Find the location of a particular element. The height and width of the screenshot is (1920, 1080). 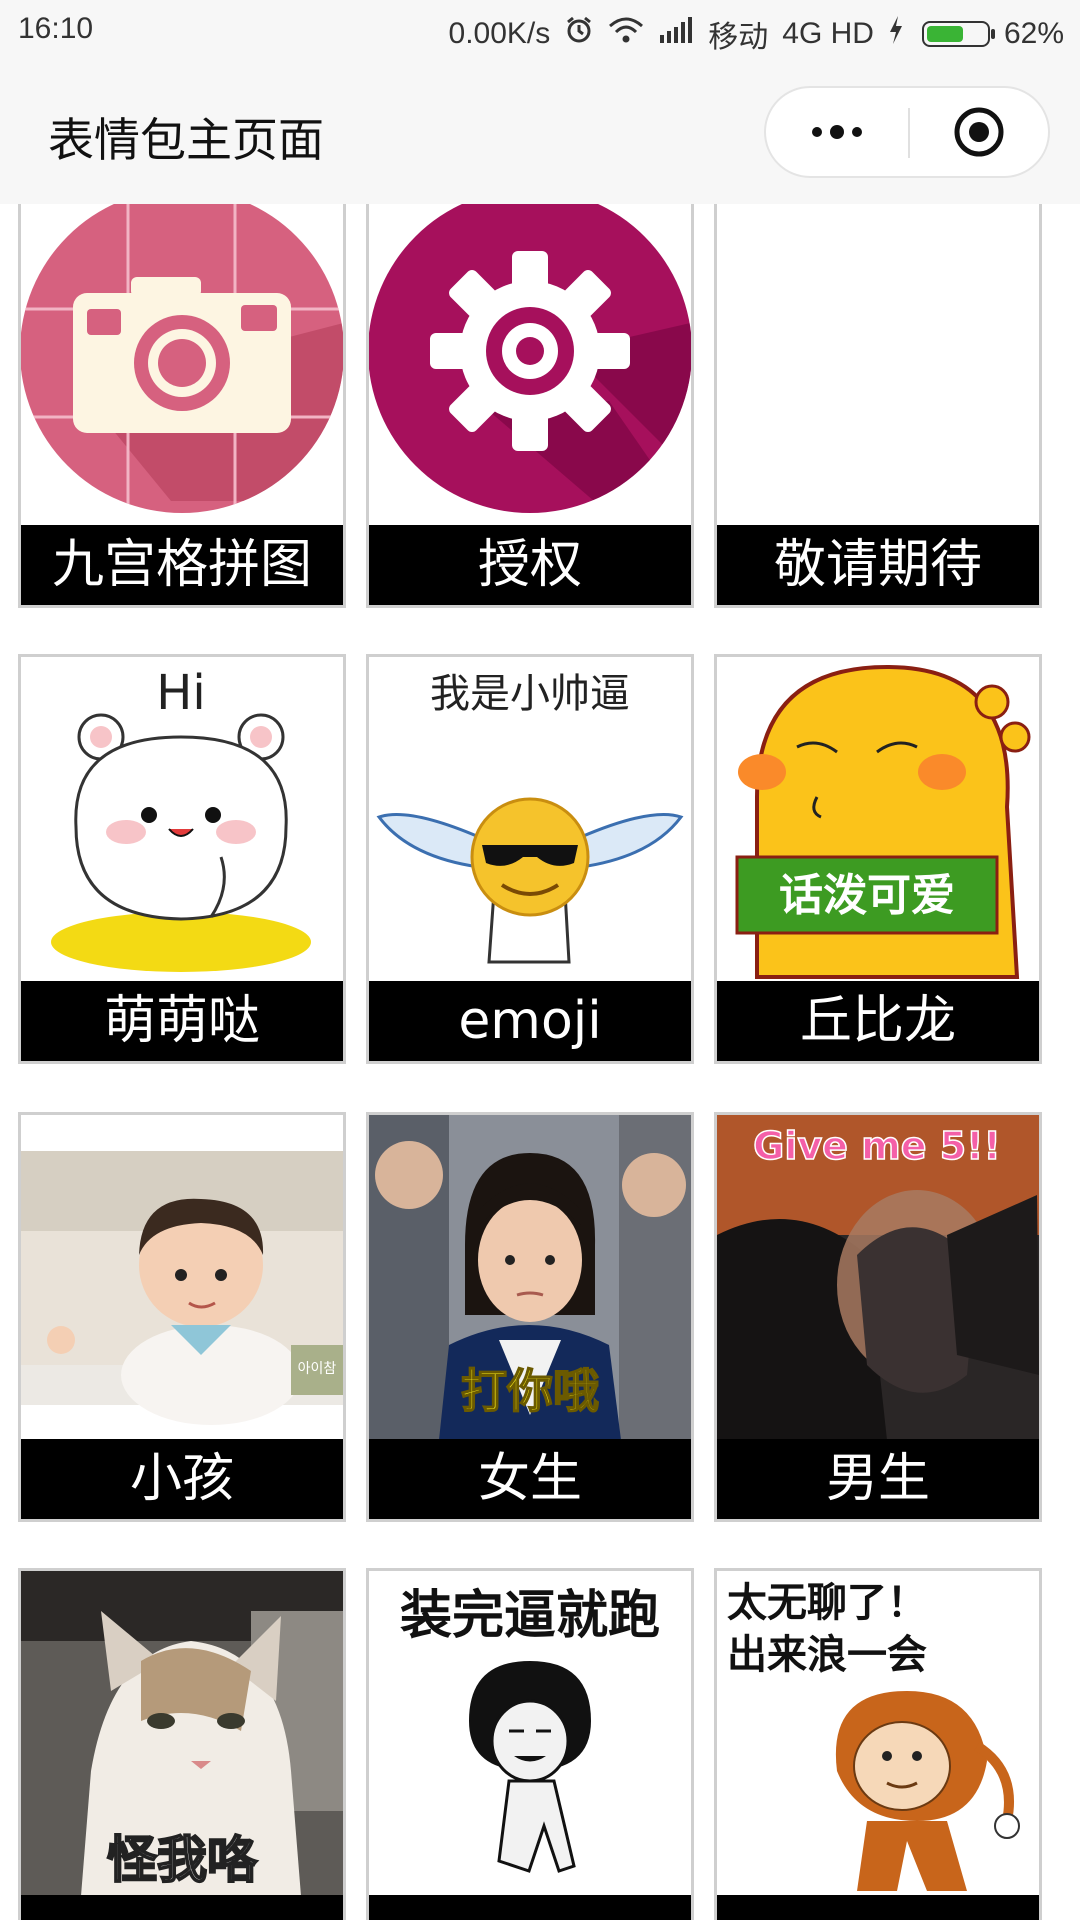

status-right: 0.00K/s 移动 4G HD 62% is located at coordinates (756, 34).